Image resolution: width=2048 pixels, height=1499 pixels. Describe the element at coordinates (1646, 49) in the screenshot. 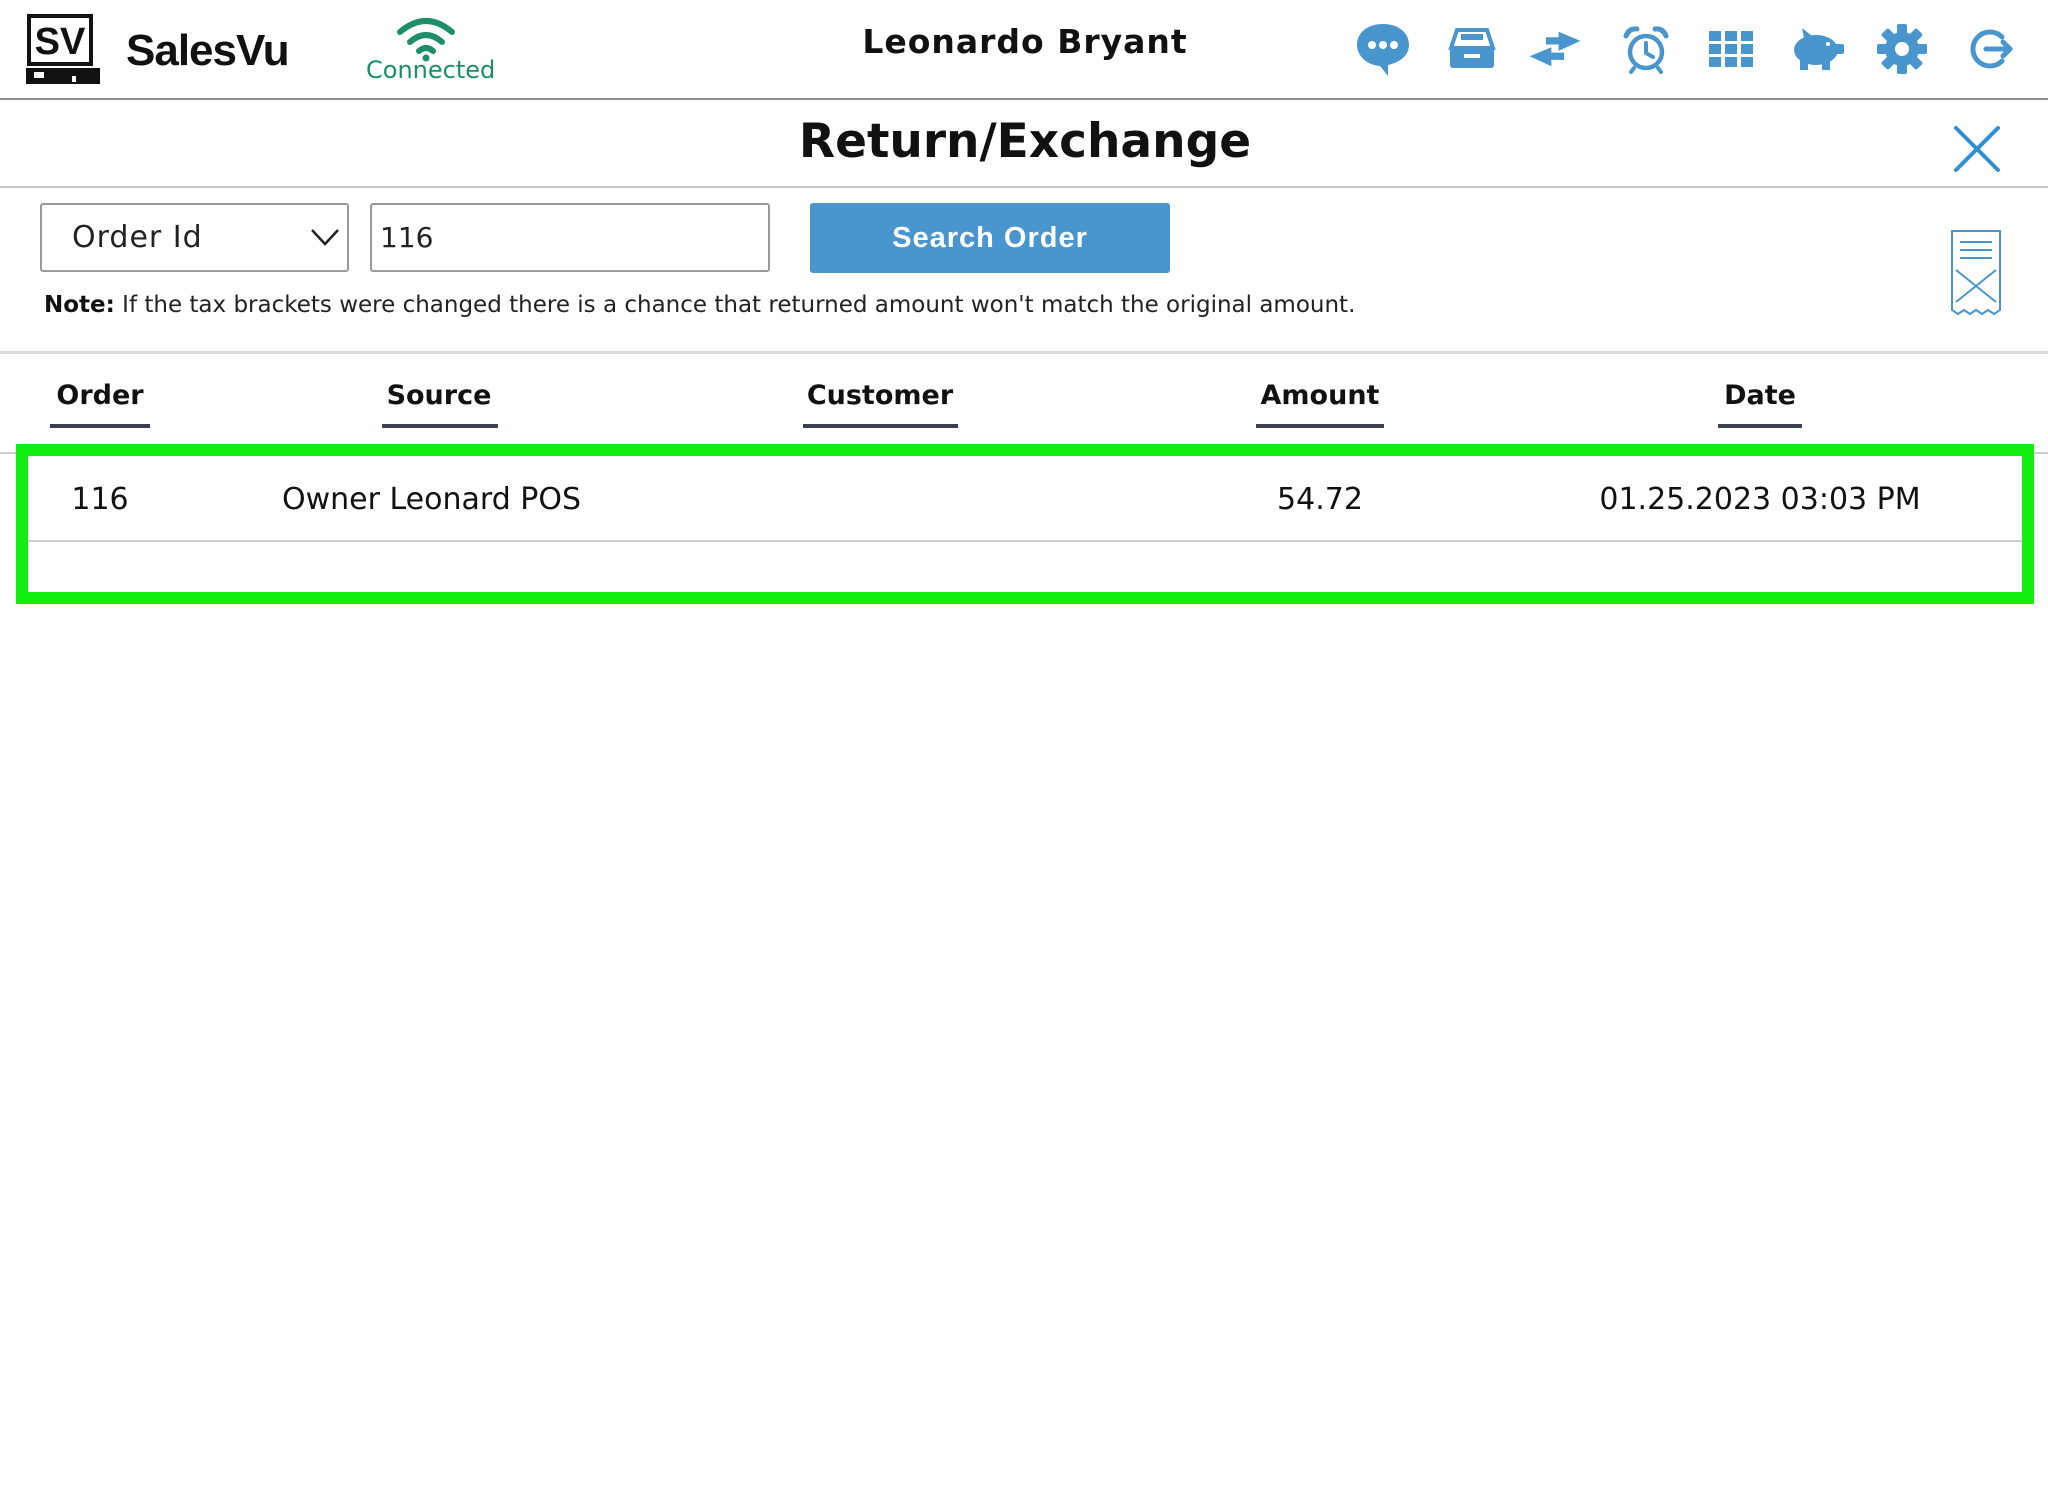

I see `alarm-clock-icon` at that location.